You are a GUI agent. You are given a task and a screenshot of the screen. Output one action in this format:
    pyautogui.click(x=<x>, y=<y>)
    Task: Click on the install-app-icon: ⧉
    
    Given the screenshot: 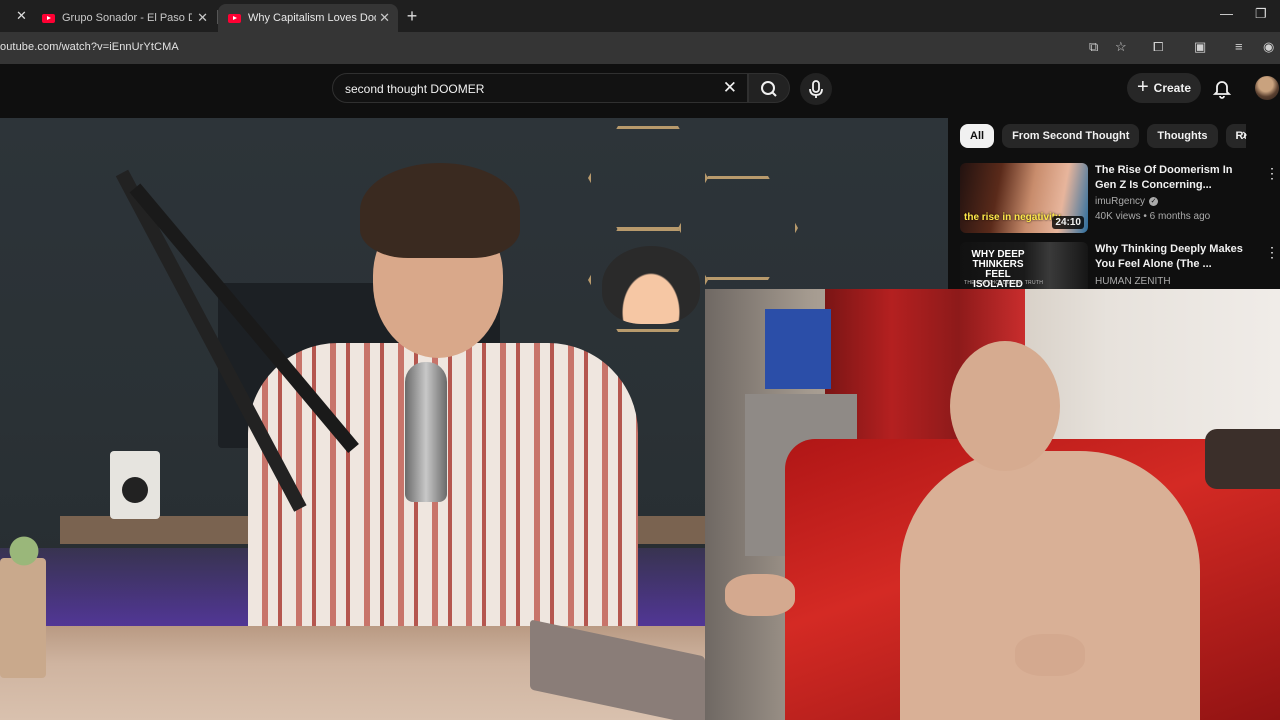 What is the action you would take?
    pyautogui.click(x=1093, y=47)
    